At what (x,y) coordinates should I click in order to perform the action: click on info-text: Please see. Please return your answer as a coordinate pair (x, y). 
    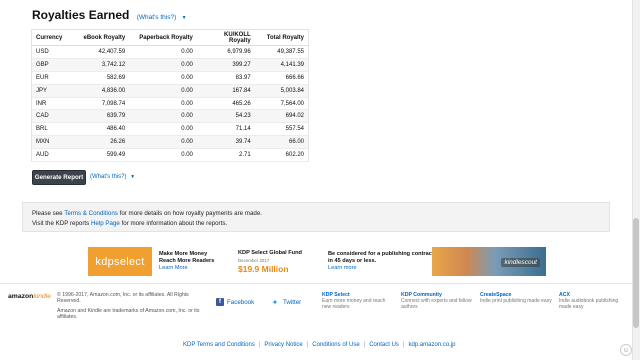
    Looking at the image, I should click on (48, 213).